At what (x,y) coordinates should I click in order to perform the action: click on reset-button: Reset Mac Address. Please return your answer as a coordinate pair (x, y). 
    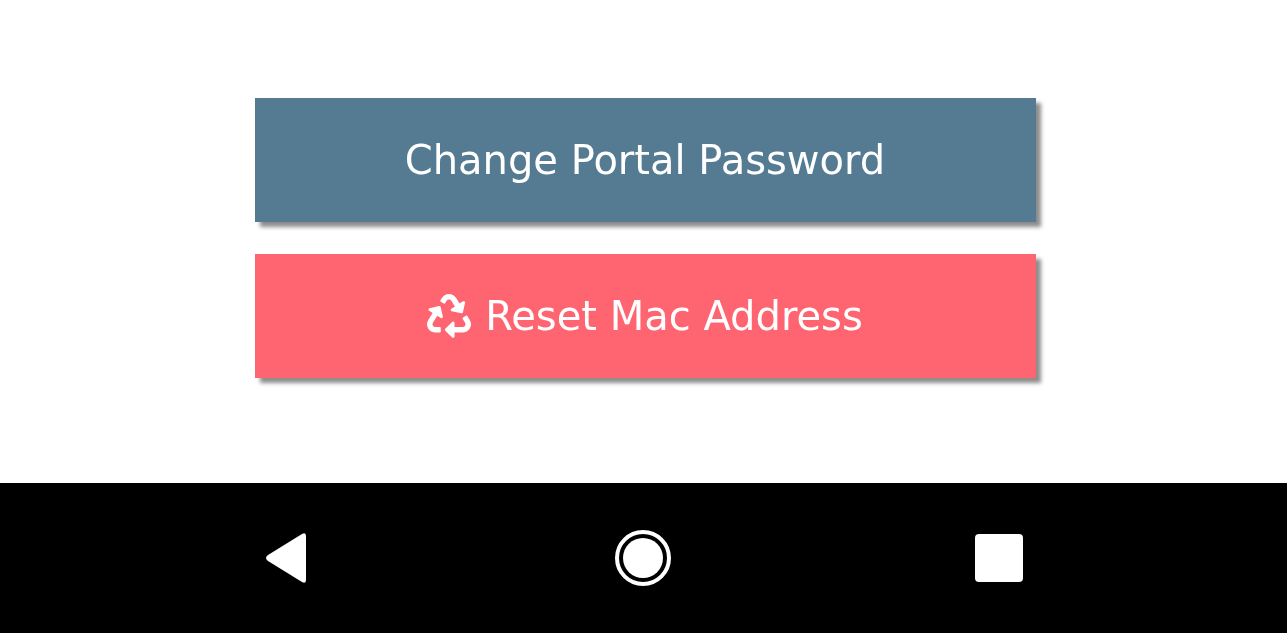
    Looking at the image, I should click on (645, 316).